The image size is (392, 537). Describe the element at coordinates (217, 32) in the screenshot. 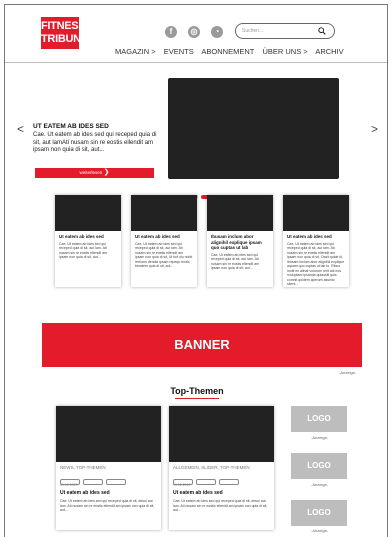

I see `rss-icon: ◔` at that location.